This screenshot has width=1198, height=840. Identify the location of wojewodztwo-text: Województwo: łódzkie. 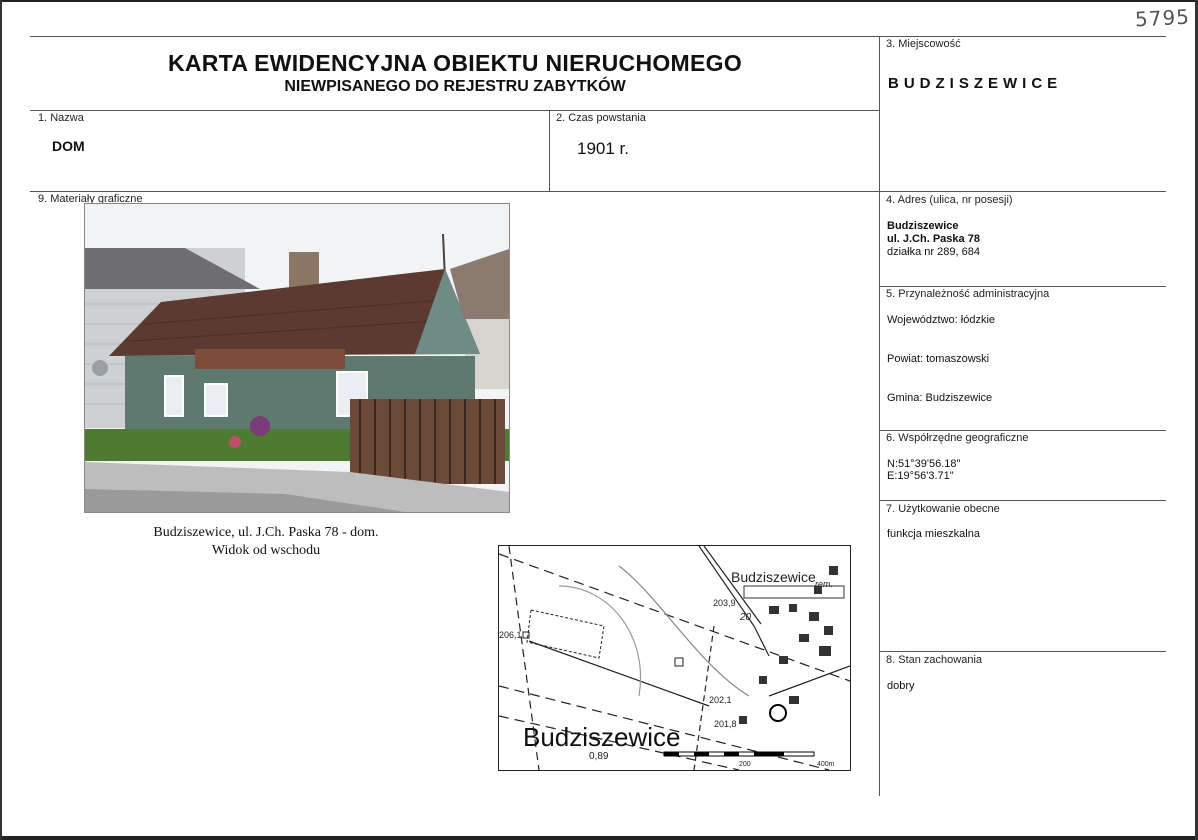
(941, 320).